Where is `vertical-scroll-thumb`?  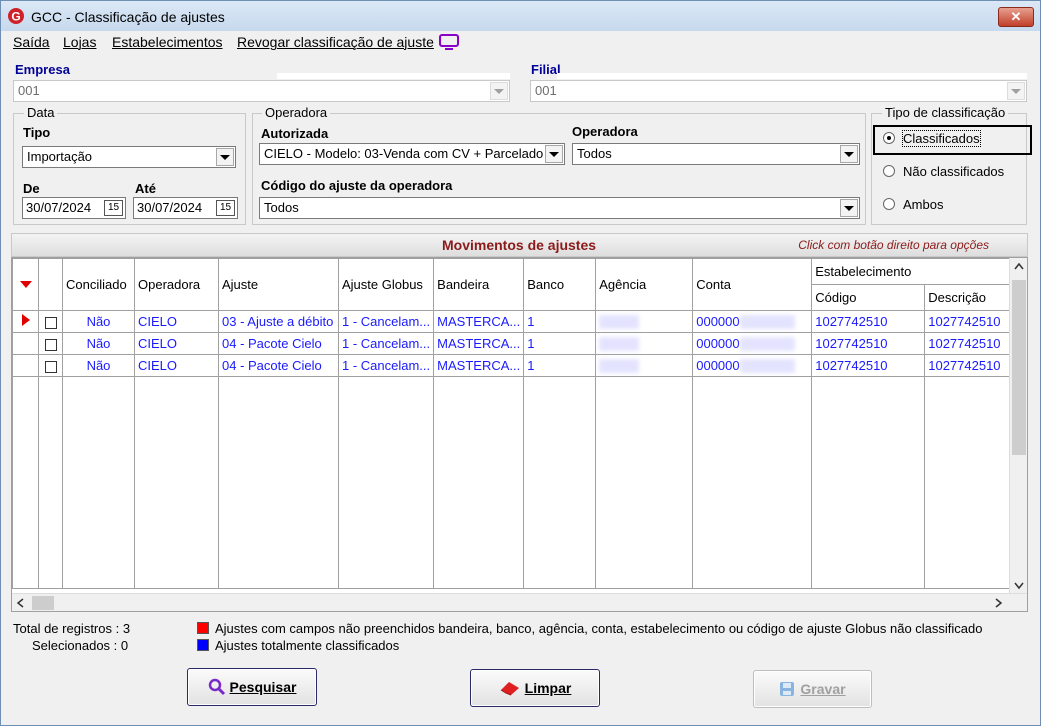
vertical-scroll-thumb is located at coordinates (1019, 367).